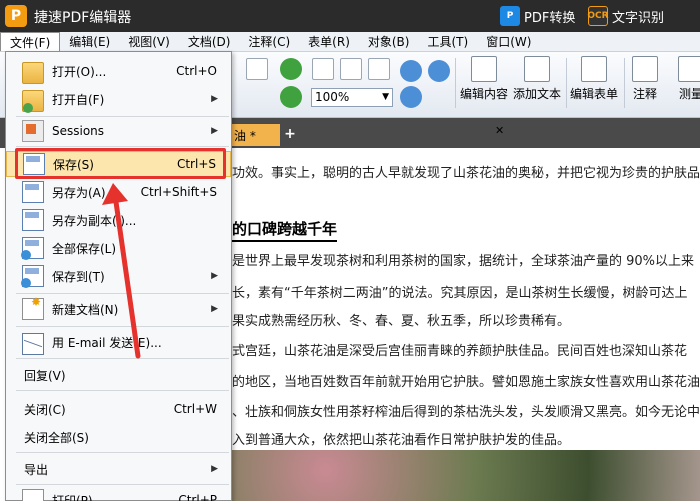  Describe the element at coordinates (379, 69) in the screenshot. I see `fit-width-icon` at that location.